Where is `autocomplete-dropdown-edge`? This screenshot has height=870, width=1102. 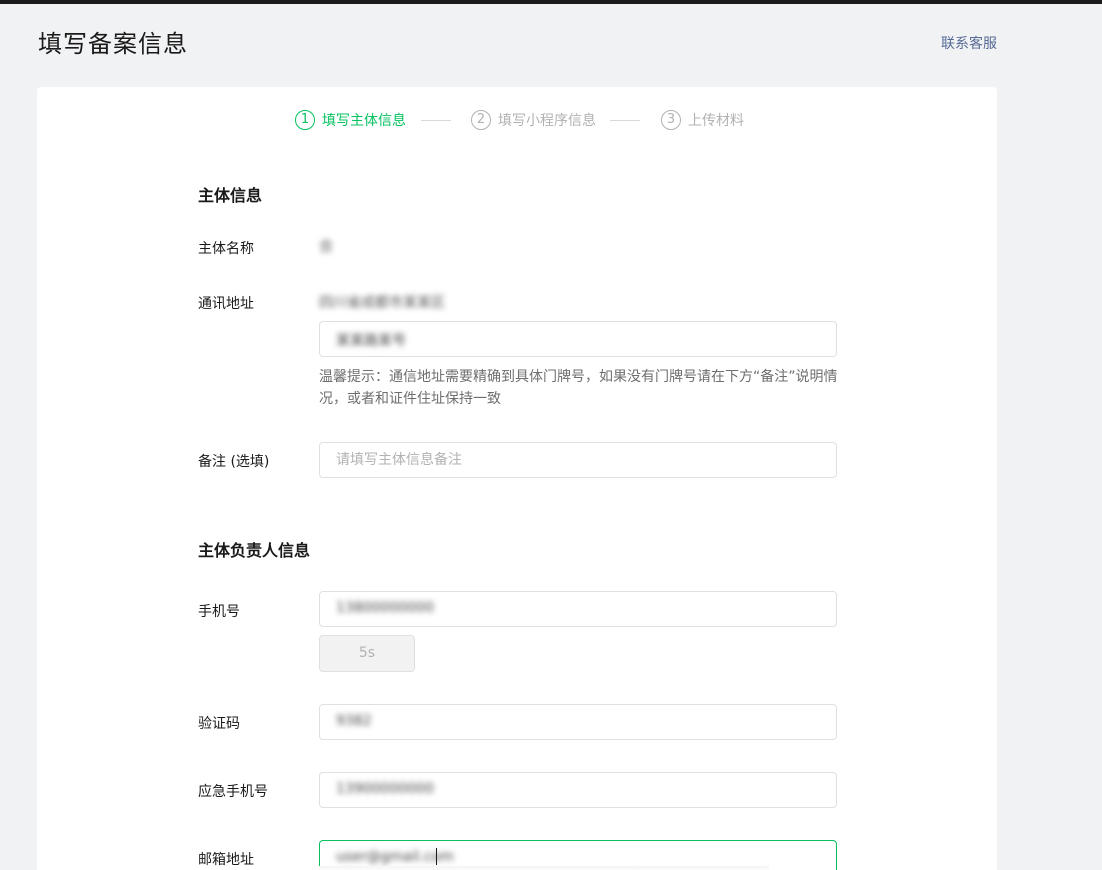
autocomplete-dropdown-edge is located at coordinates (544, 868).